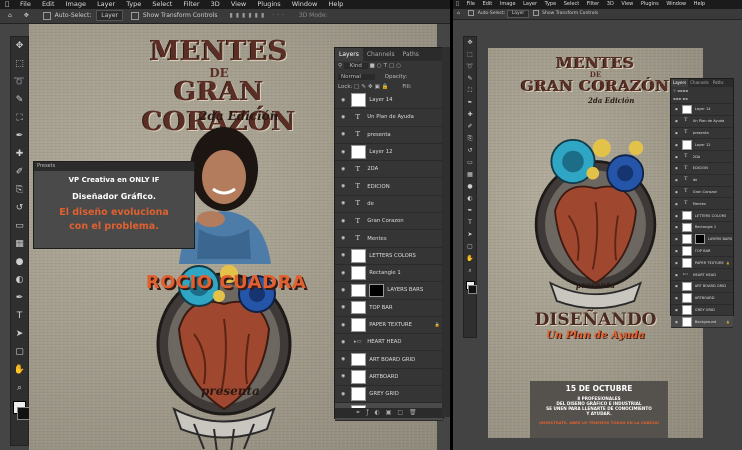 This screenshot has width=742, height=450. I want to click on menu-item: Type, so click(133, 4).